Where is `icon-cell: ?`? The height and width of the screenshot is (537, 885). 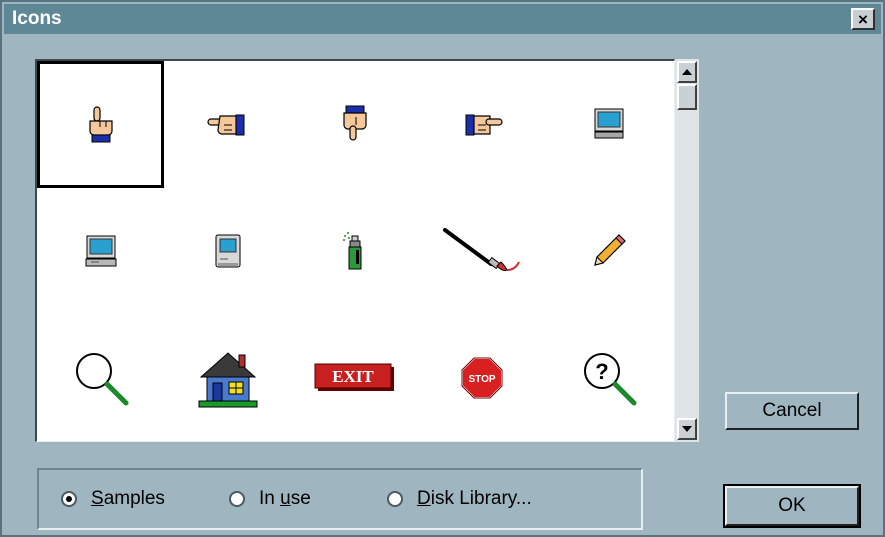
icon-cell: ? is located at coordinates (609, 377).